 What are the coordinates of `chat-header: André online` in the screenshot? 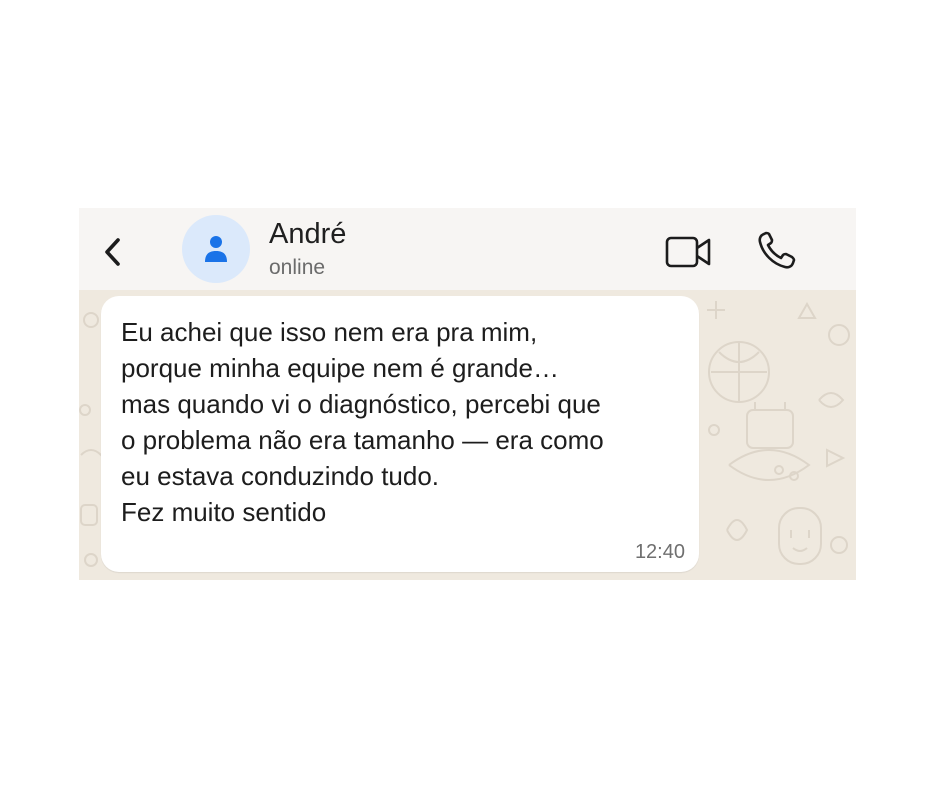 It's located at (467, 249).